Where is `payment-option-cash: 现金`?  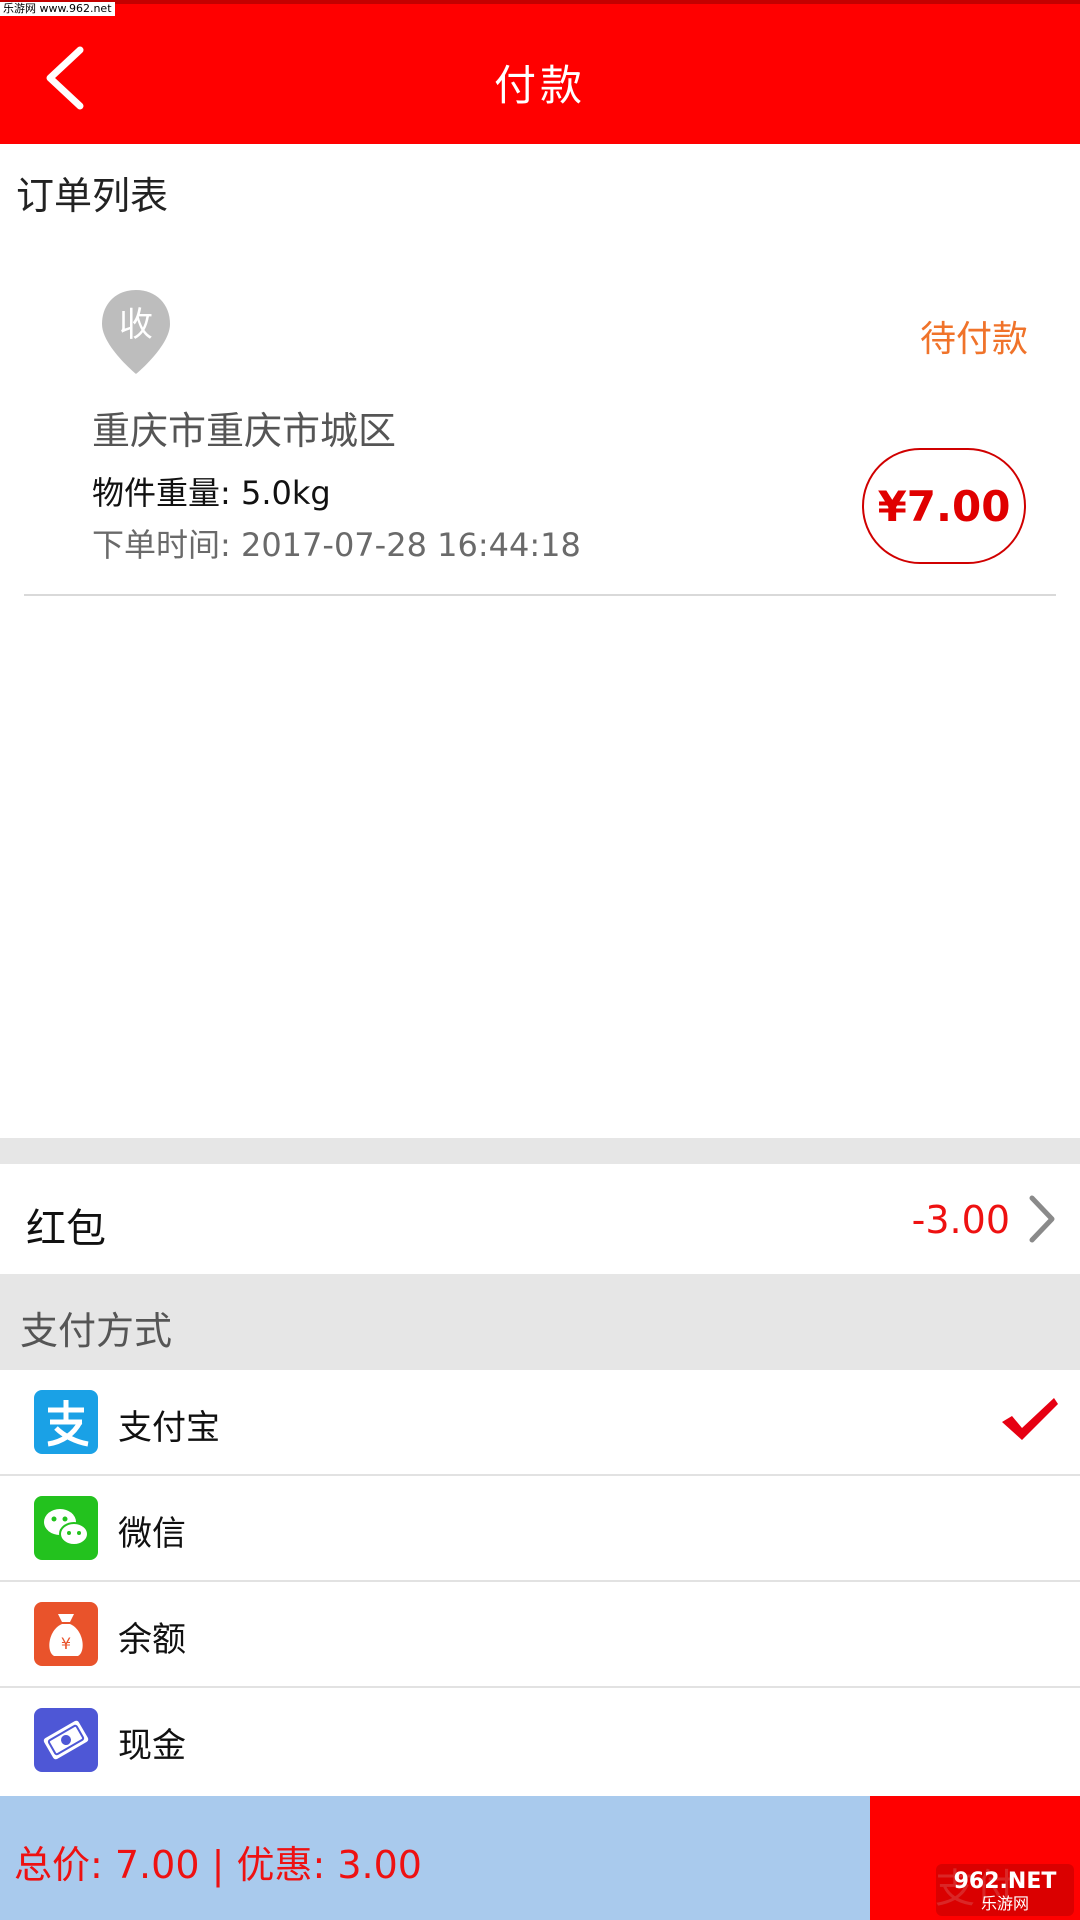 payment-option-cash: 现金 is located at coordinates (540, 1741).